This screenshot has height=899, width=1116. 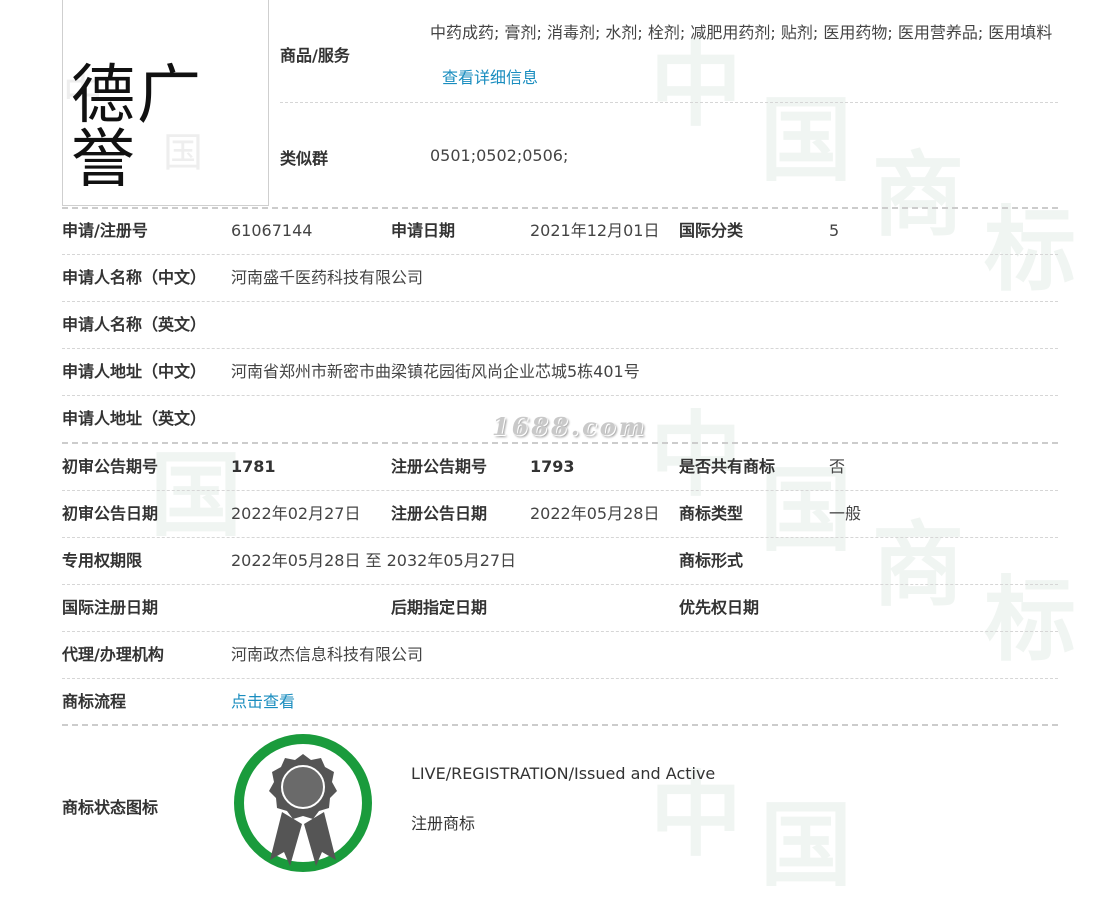 What do you see at coordinates (105, 230) in the screenshot?
I see `reg-no-label: 申请/注册号` at bounding box center [105, 230].